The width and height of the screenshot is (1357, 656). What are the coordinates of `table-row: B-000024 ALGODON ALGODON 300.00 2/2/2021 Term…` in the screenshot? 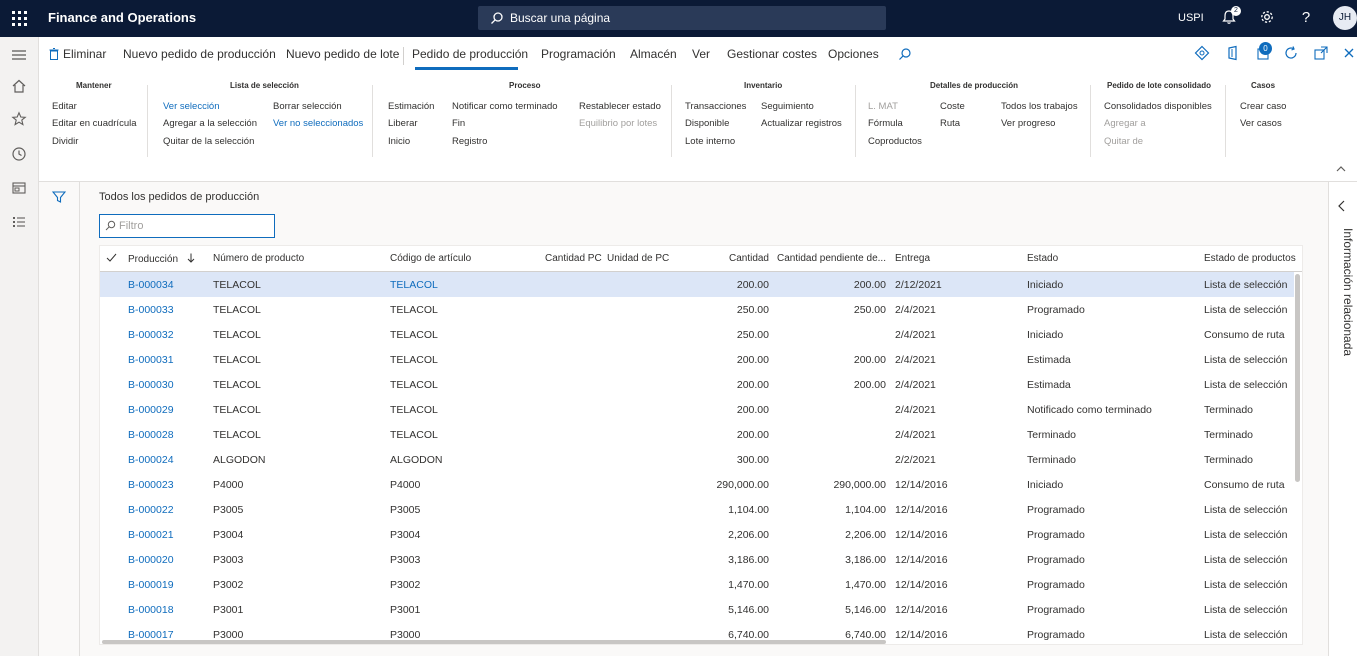 It's located at (697, 459).